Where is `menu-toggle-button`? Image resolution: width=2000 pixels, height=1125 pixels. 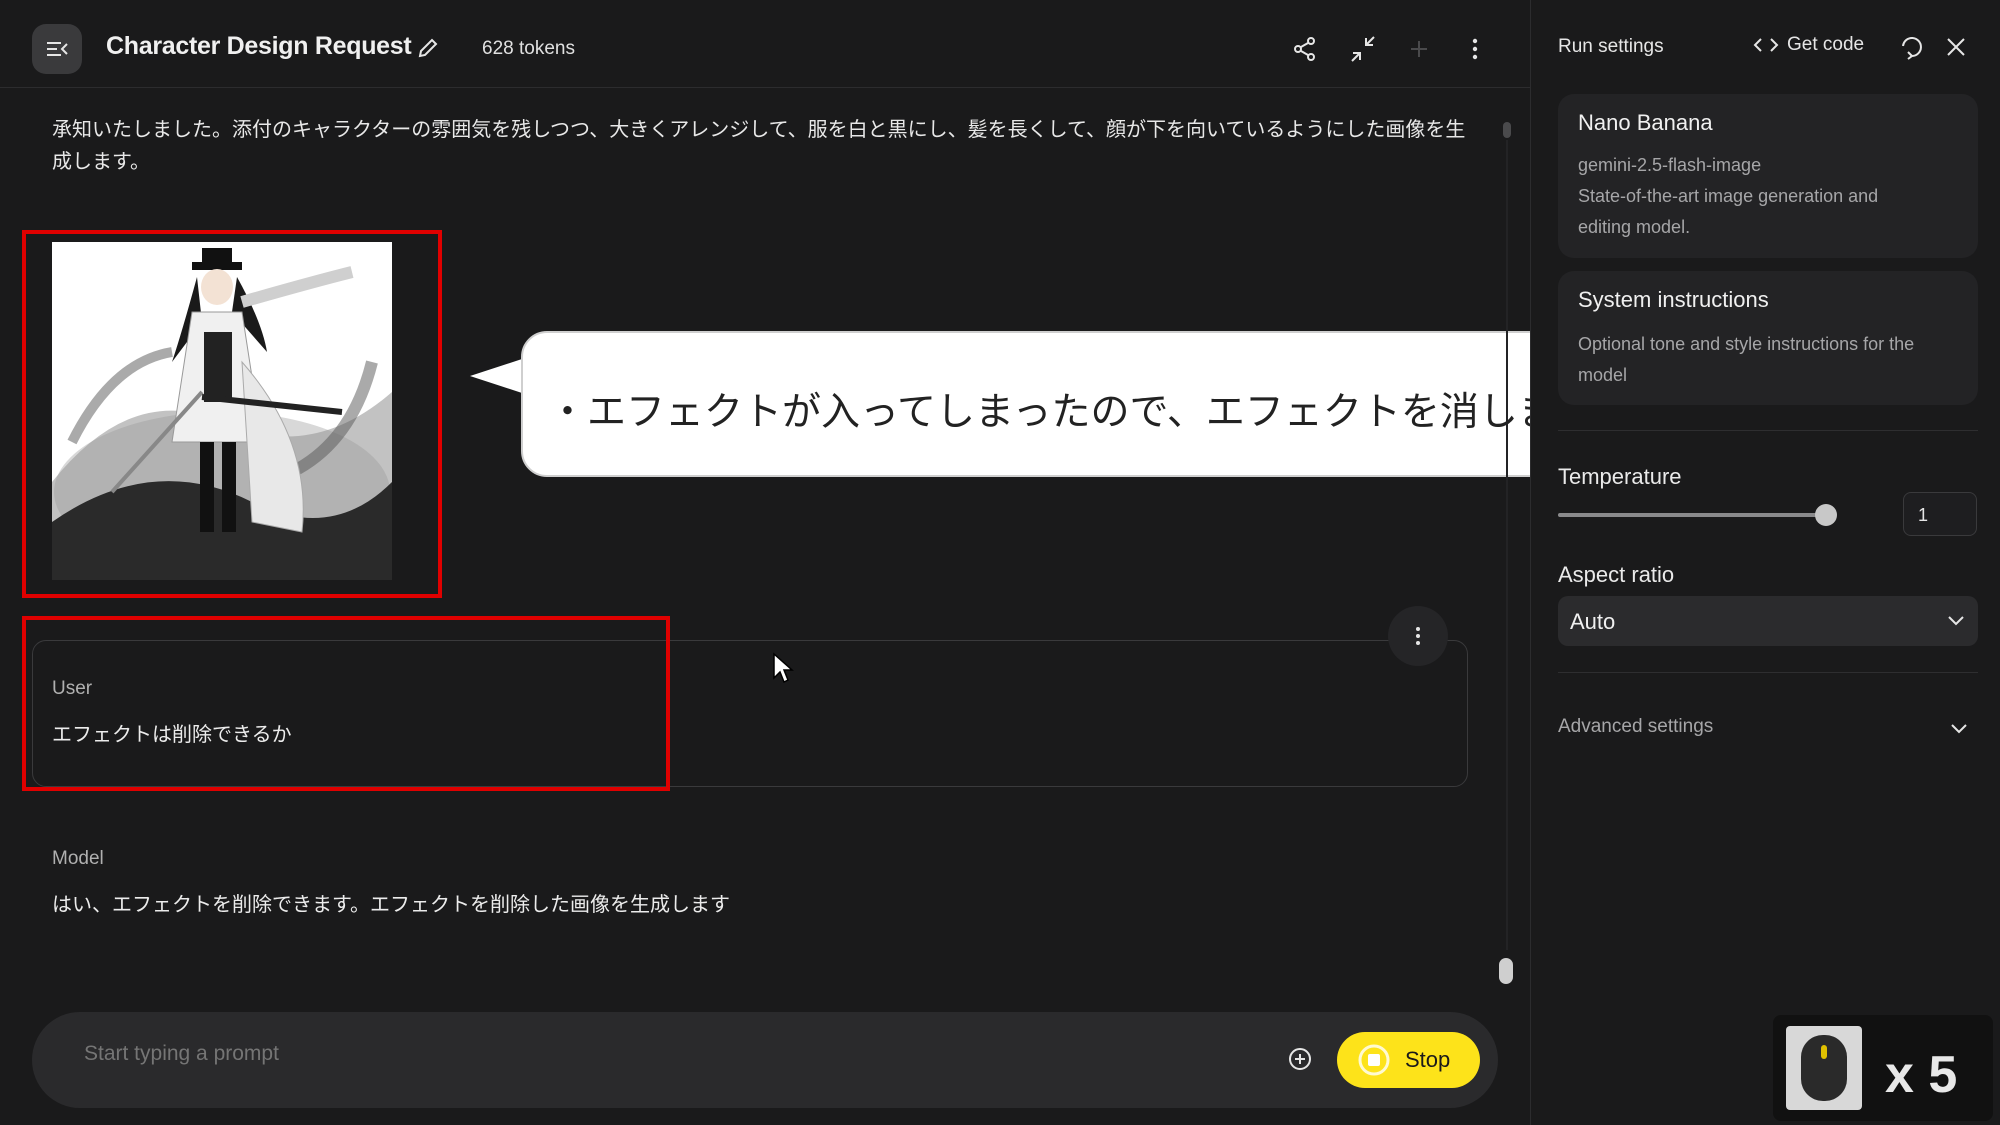 menu-toggle-button is located at coordinates (57, 49).